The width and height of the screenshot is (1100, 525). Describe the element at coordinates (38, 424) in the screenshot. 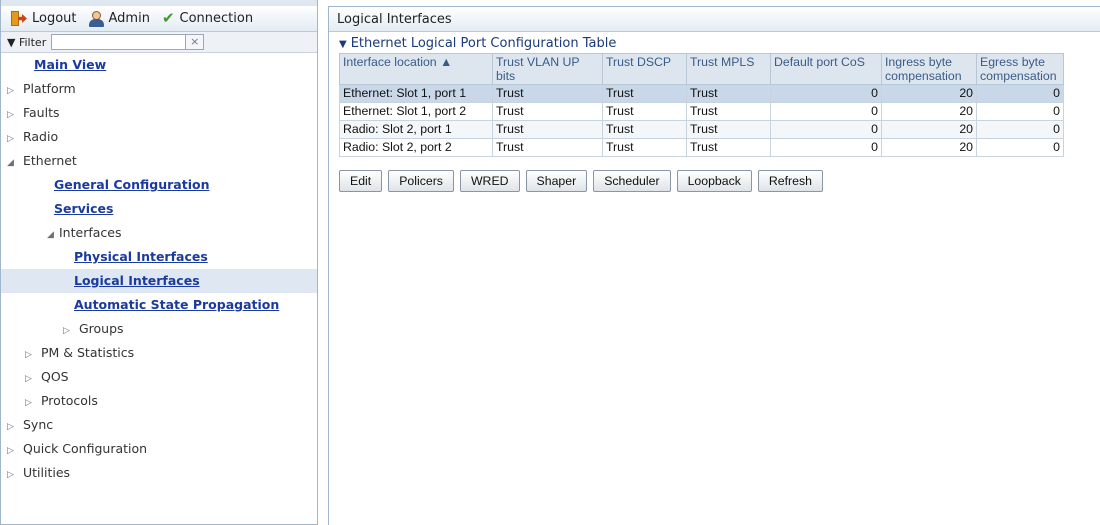

I see `nav-label: Sync` at that location.